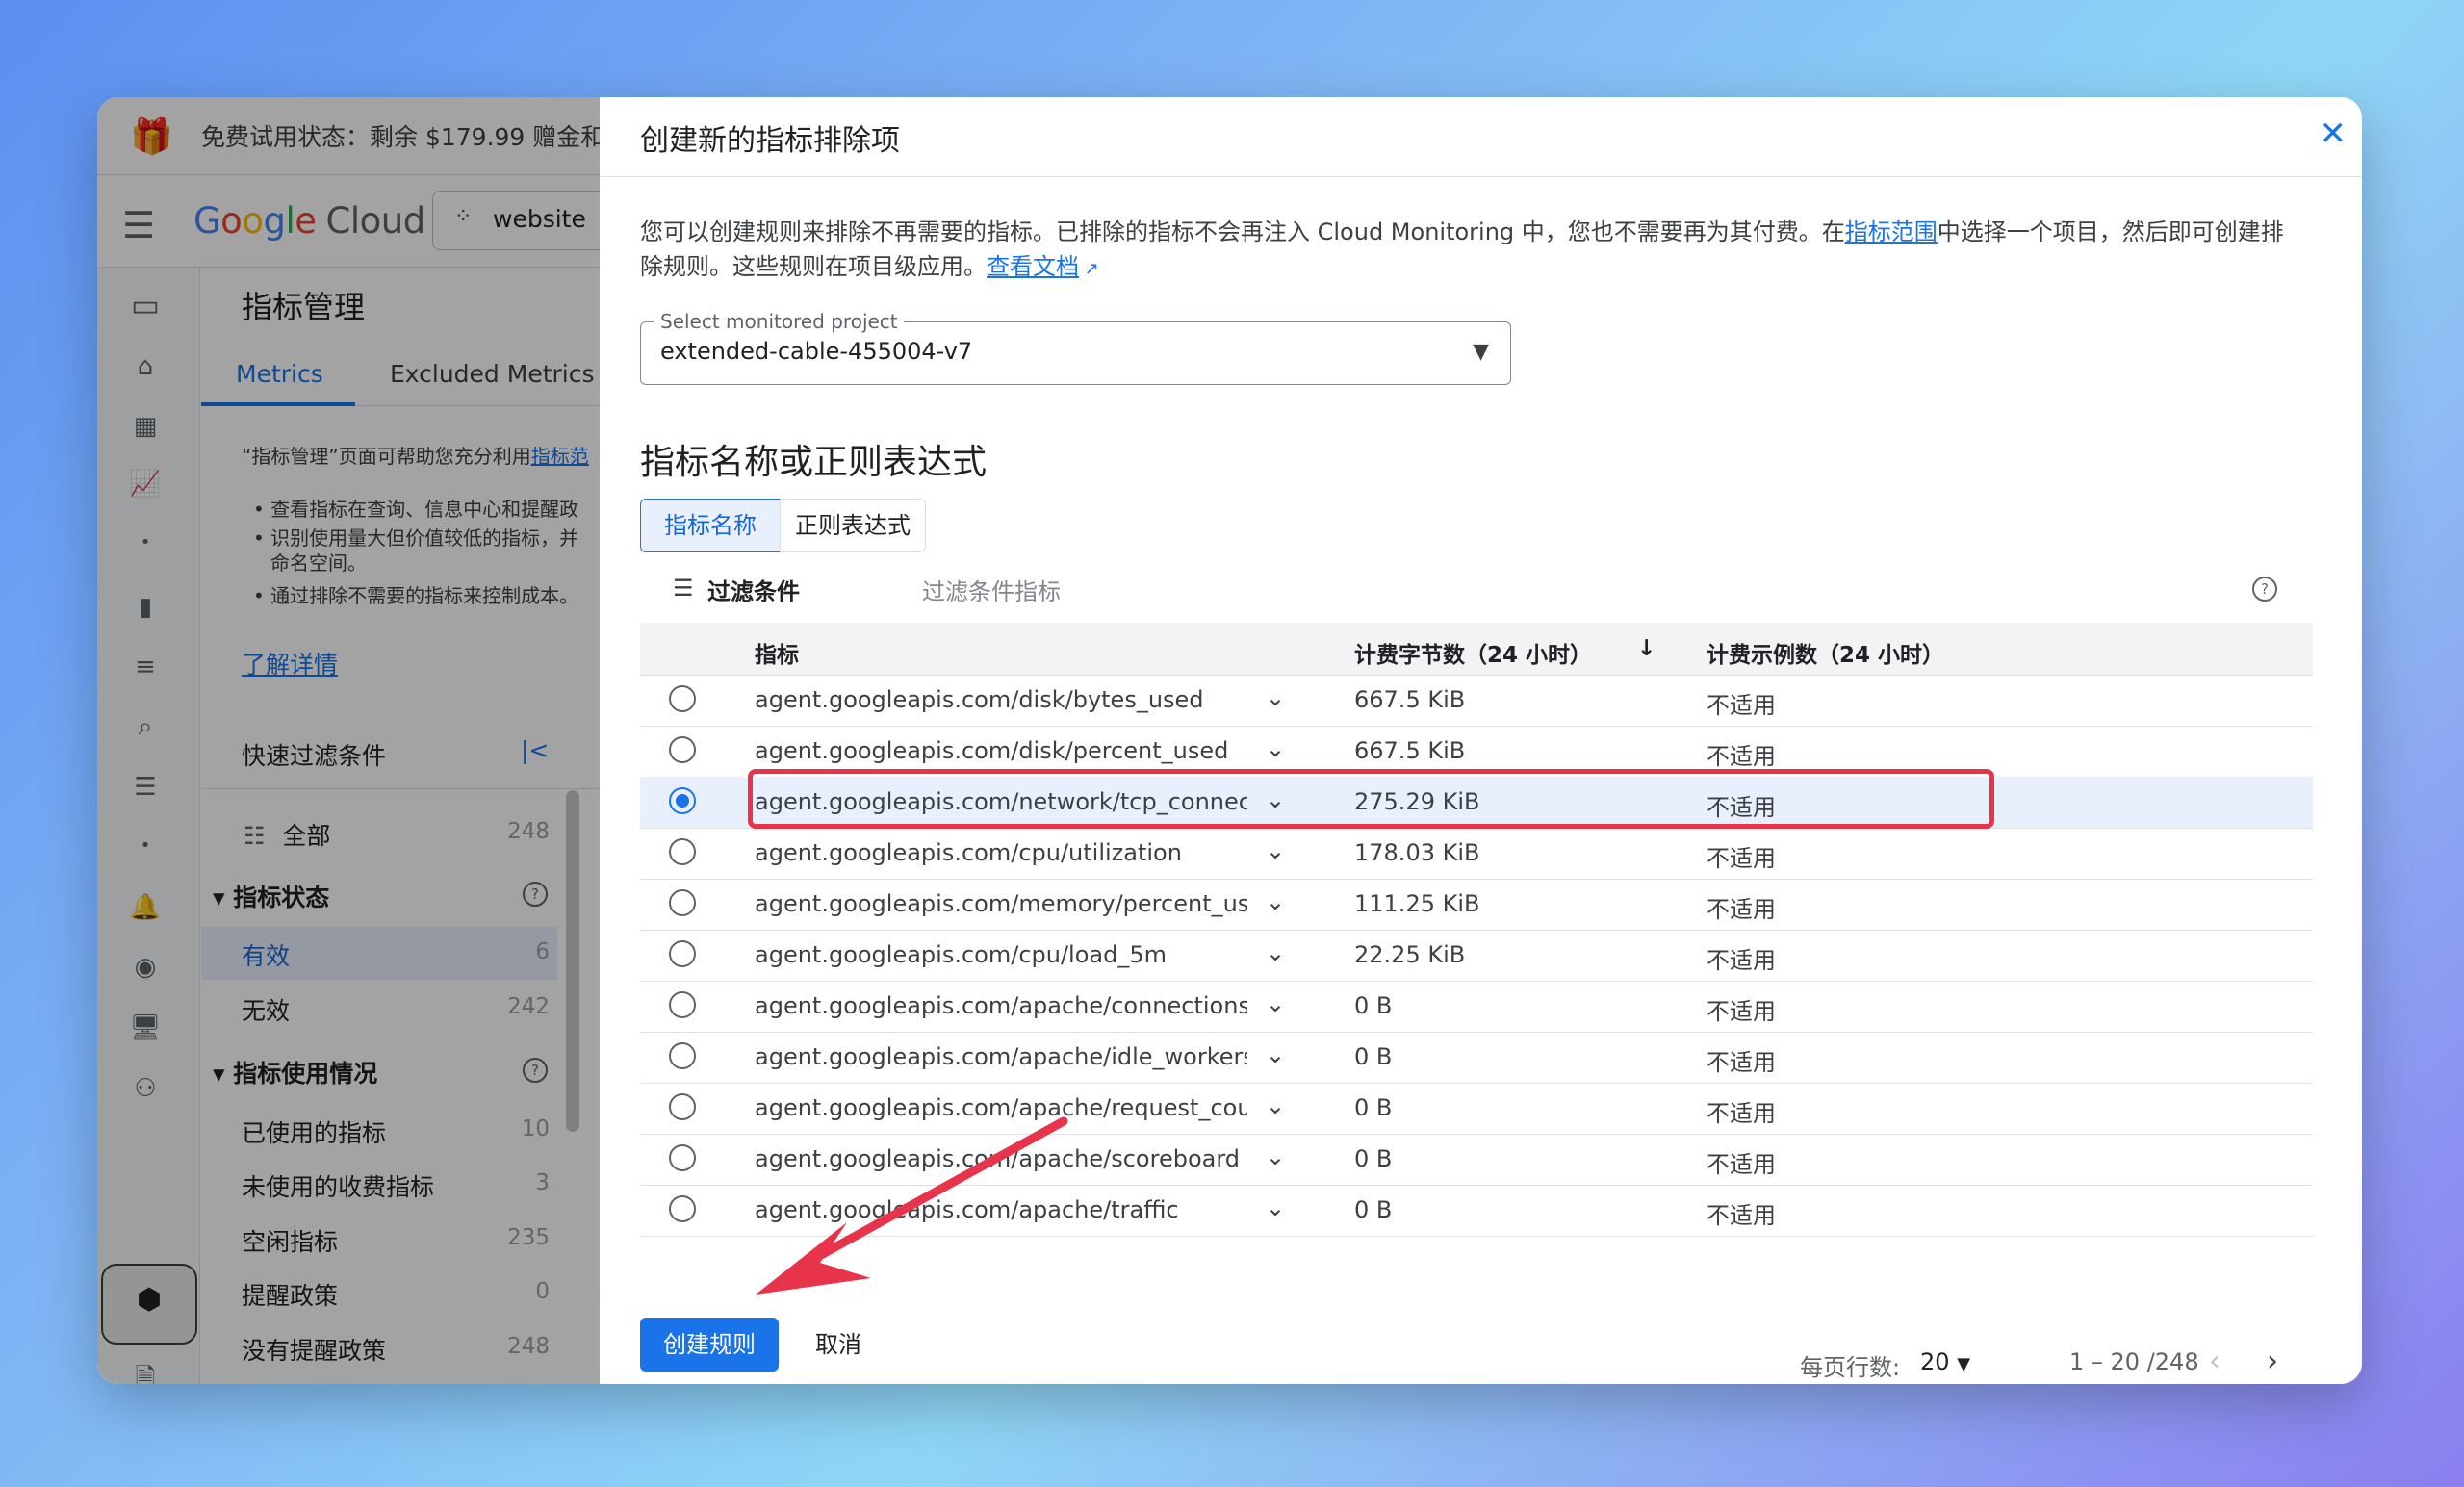 Image resolution: width=2464 pixels, height=1487 pixels. What do you see at coordinates (838, 1345) in the screenshot?
I see `cancel-button: 取消` at bounding box center [838, 1345].